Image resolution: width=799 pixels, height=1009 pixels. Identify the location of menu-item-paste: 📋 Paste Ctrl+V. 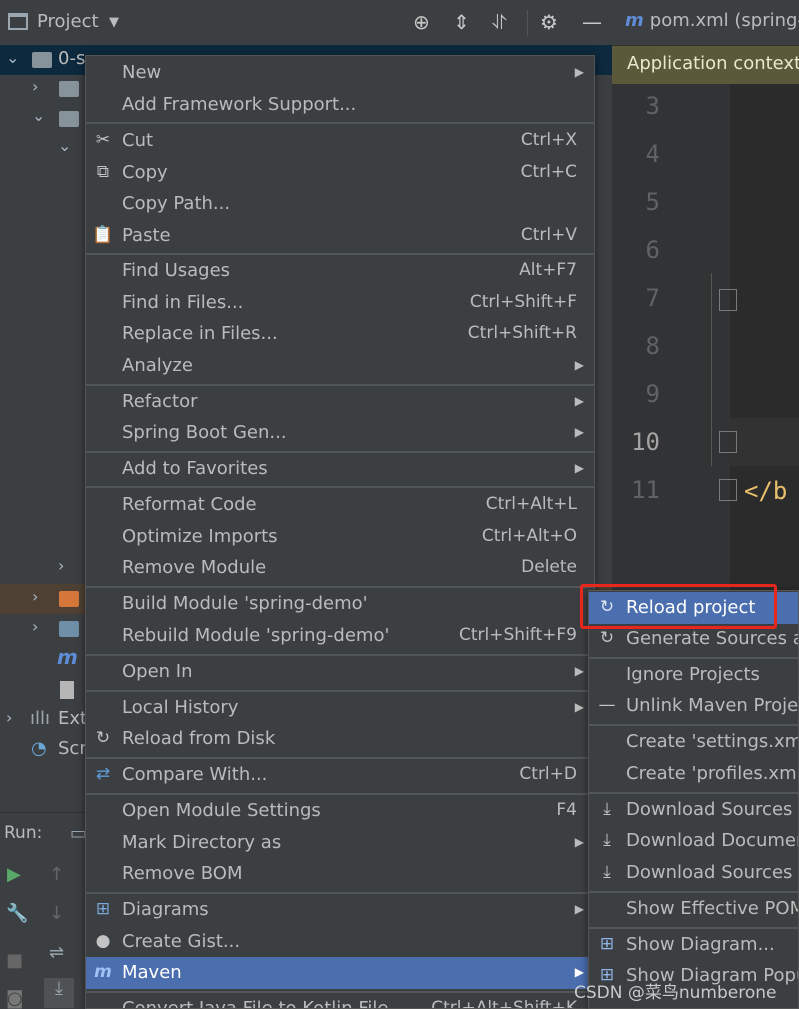
(340, 236).